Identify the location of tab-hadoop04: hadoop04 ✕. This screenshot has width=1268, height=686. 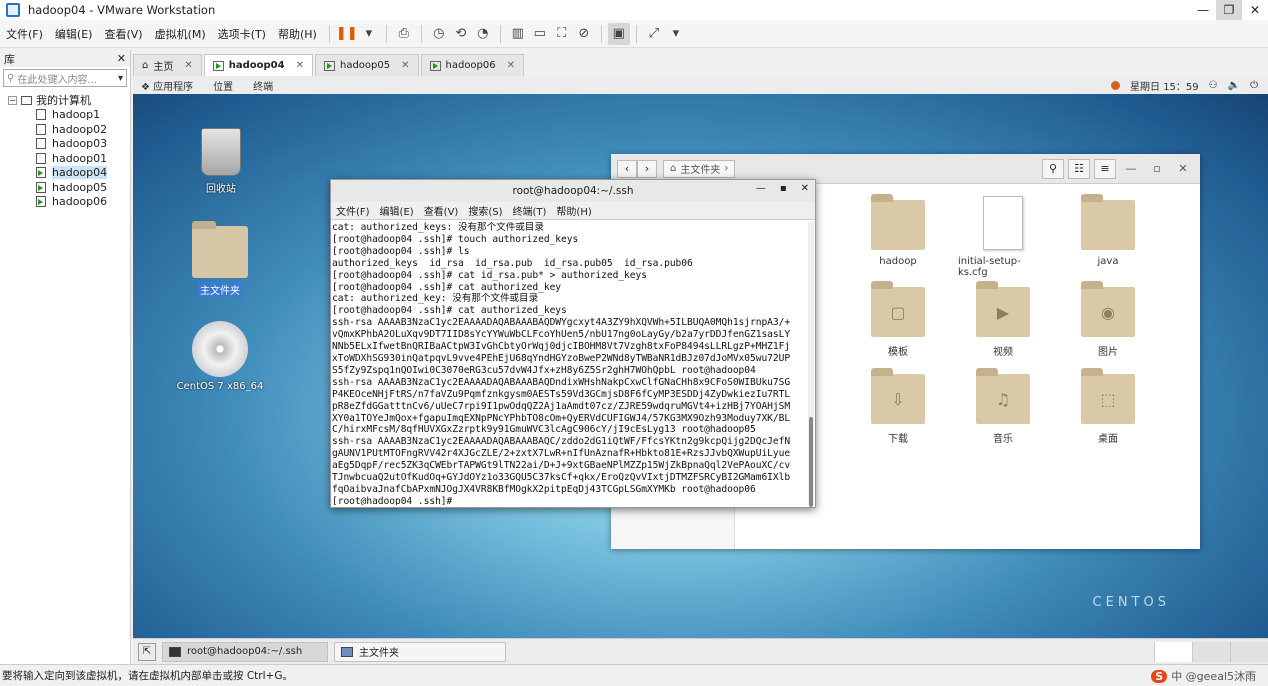
(258, 65).